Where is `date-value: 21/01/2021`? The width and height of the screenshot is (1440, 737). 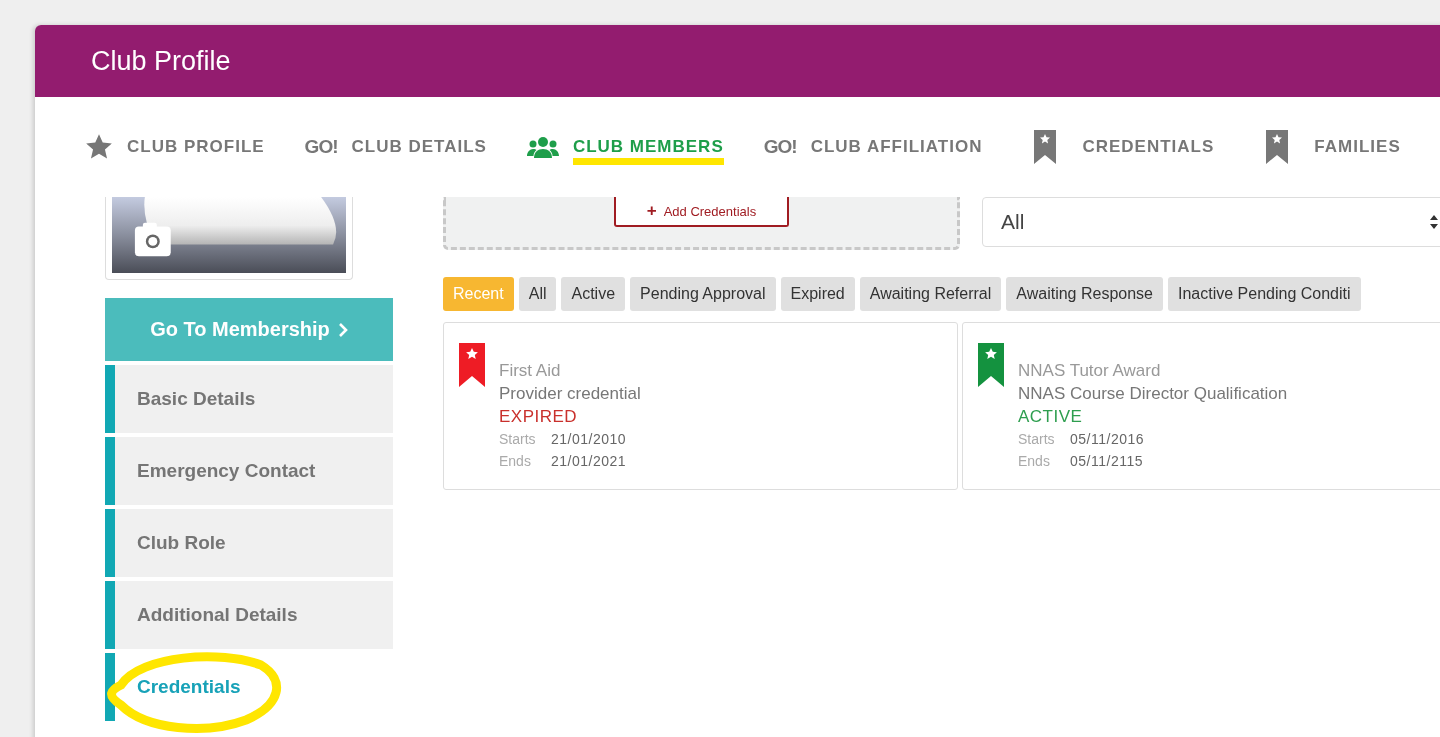 date-value: 21/01/2021 is located at coordinates (589, 461).